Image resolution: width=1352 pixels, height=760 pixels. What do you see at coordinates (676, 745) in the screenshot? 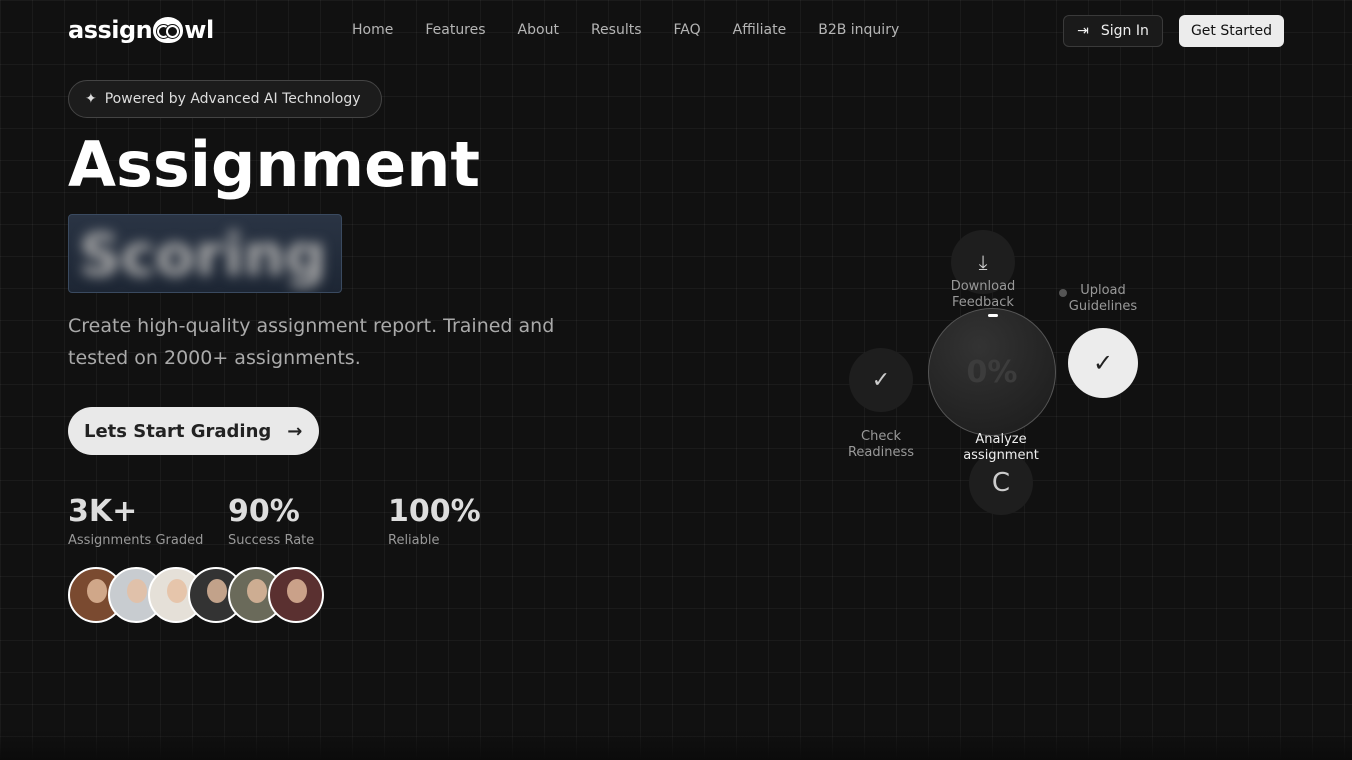
I see `bottom-fade` at bounding box center [676, 745].